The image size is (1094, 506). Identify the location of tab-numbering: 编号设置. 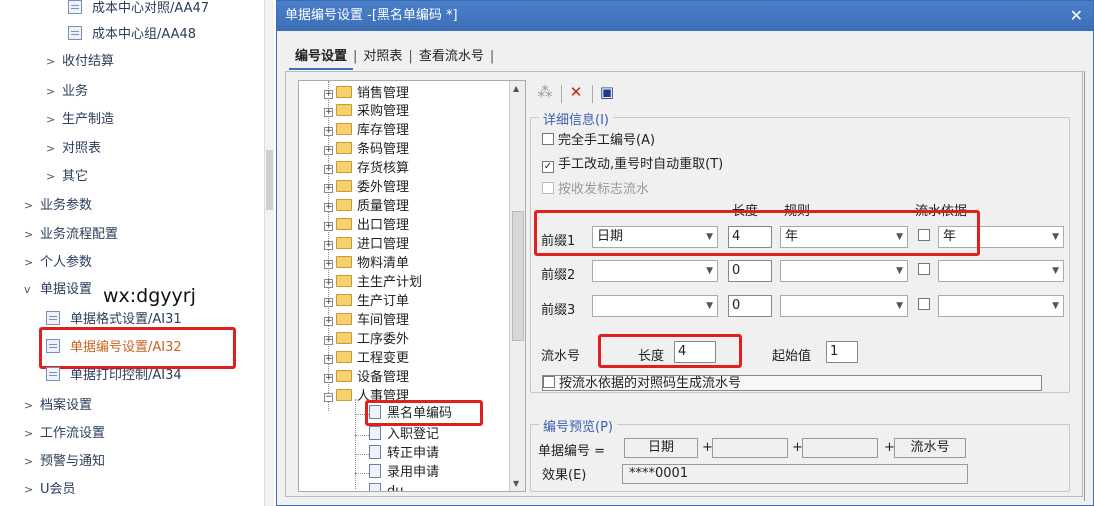
(321, 55).